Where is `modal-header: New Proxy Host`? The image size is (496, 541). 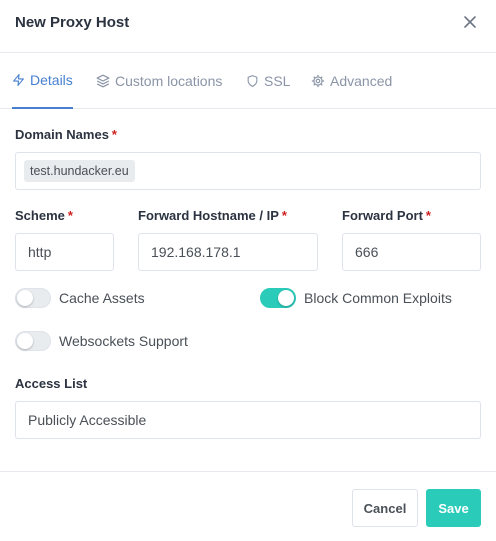 modal-header: New Proxy Host is located at coordinates (248, 26).